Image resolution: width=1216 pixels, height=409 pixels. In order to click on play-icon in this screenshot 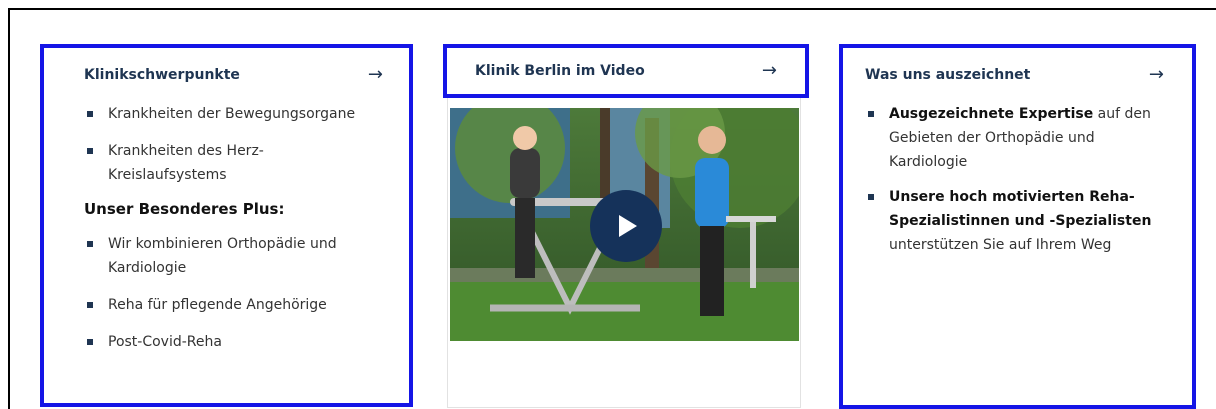, I will do `click(628, 226)`.